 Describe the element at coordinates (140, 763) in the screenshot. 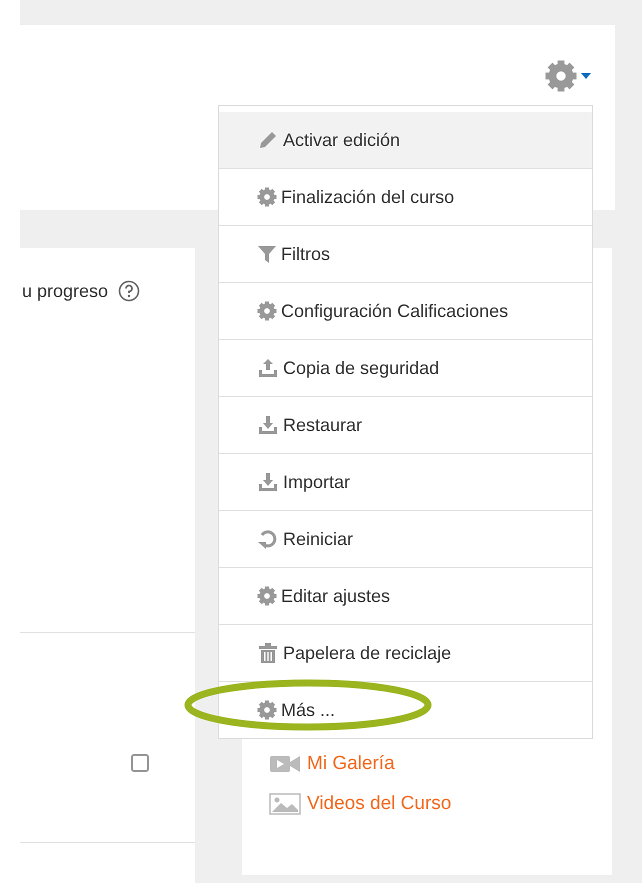

I see `checkbox` at that location.